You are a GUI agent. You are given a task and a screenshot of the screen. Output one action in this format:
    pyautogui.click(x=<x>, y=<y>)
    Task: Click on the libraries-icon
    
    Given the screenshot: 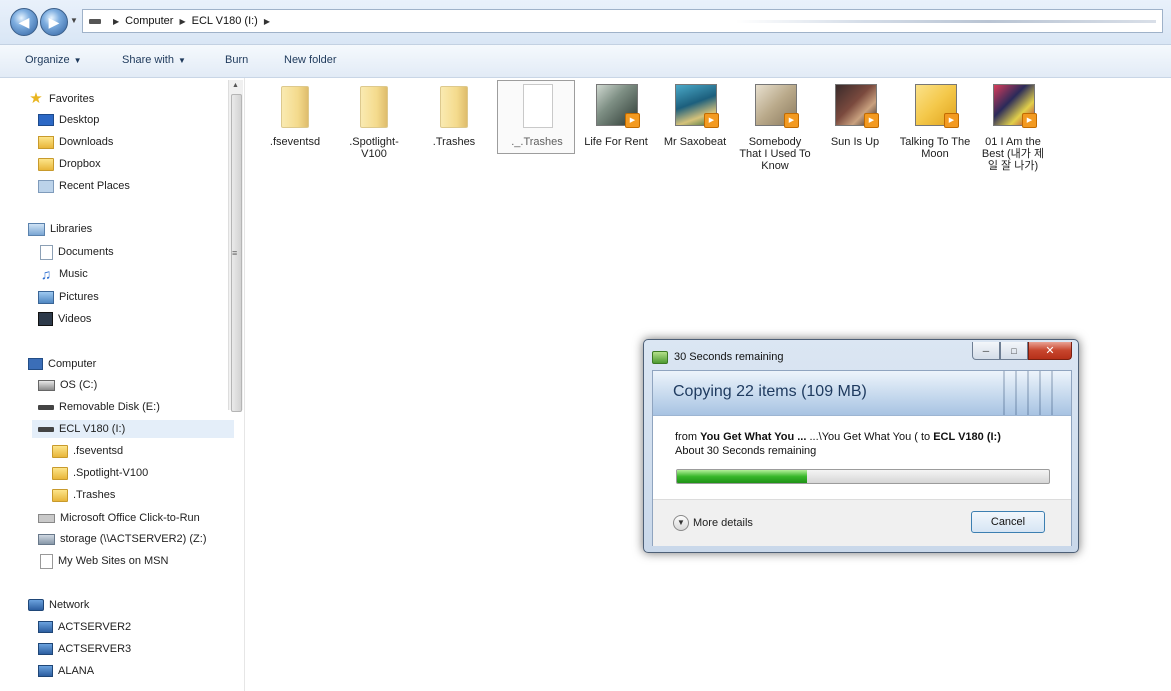 What is the action you would take?
    pyautogui.click(x=36, y=229)
    